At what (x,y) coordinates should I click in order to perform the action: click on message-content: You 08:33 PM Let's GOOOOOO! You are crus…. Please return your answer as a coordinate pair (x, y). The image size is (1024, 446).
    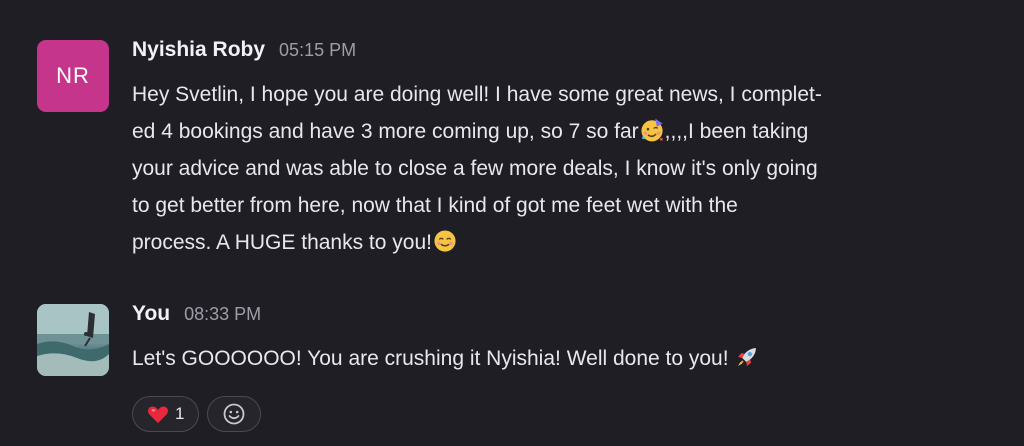
    Looking at the image, I should click on (568, 339).